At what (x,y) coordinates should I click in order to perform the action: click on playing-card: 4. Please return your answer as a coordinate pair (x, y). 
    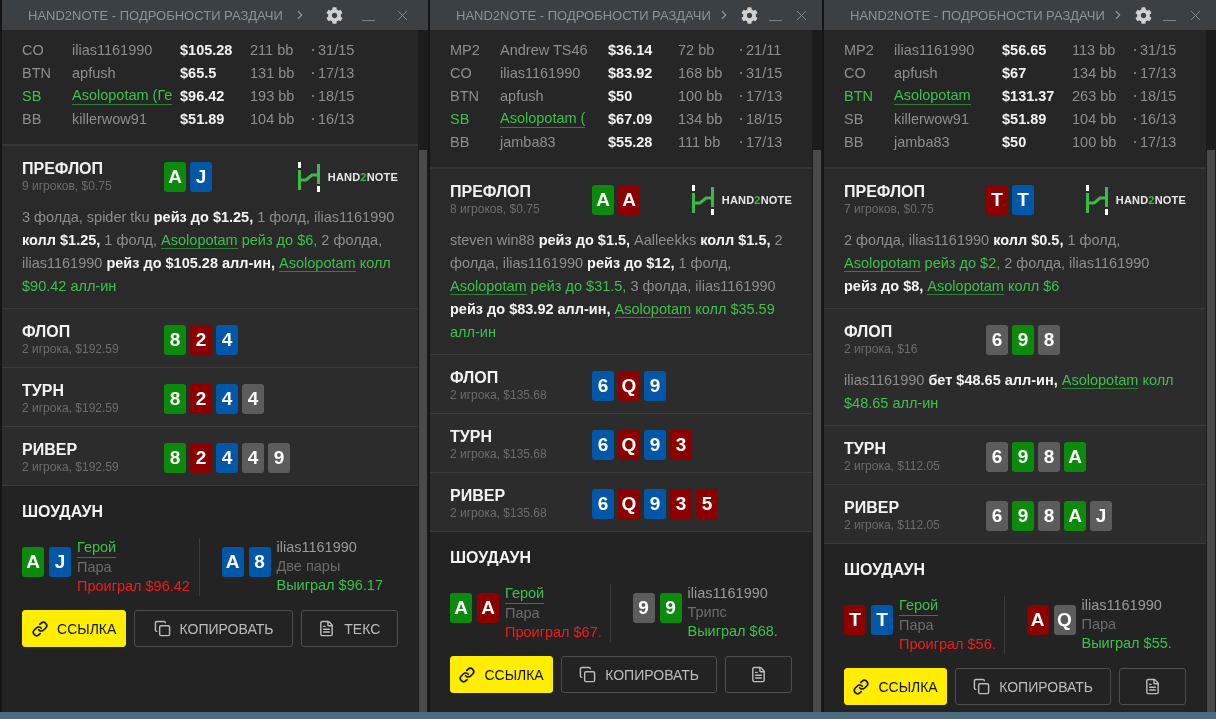
    Looking at the image, I should click on (253, 398).